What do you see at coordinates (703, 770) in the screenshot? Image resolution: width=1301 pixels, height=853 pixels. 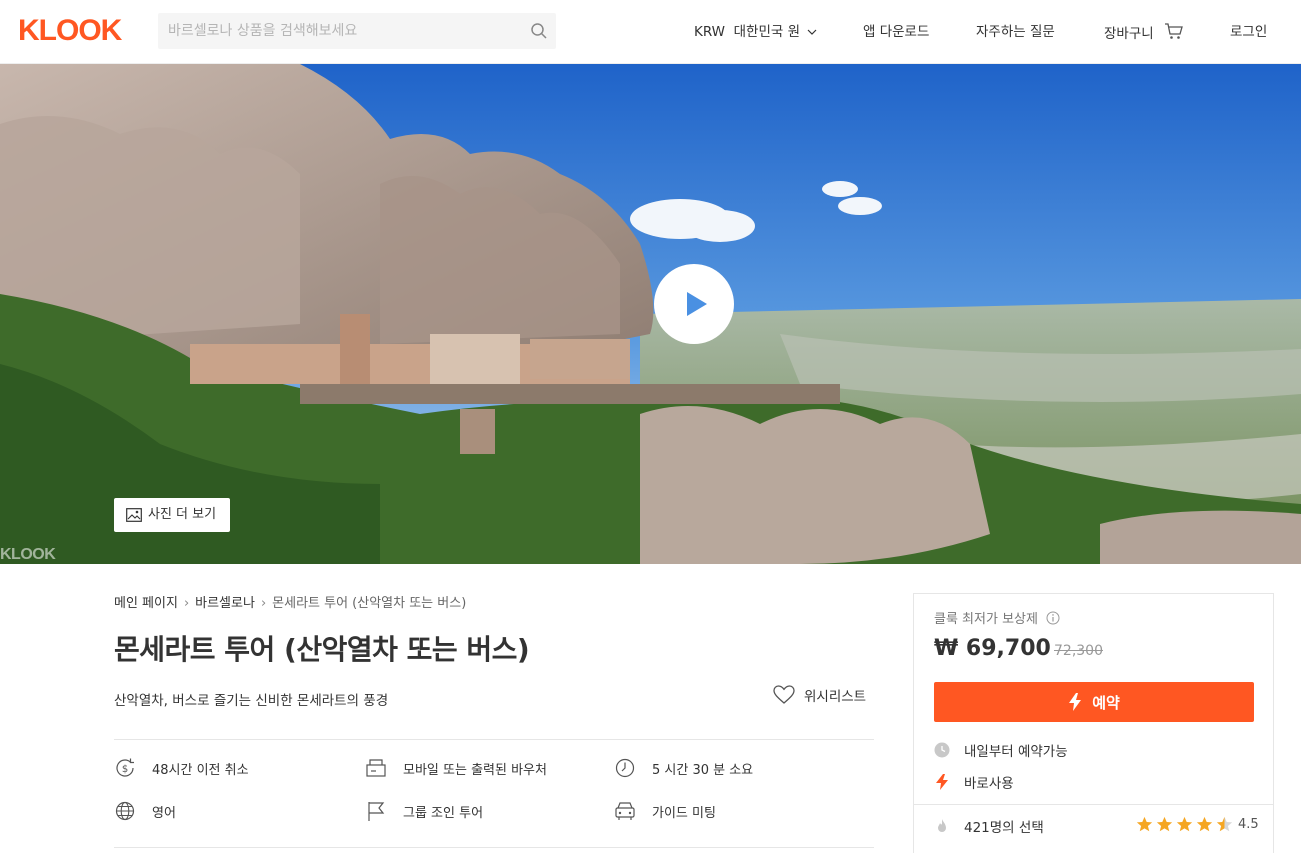 I see `feature-label: 5 시간 30 분 소요` at bounding box center [703, 770].